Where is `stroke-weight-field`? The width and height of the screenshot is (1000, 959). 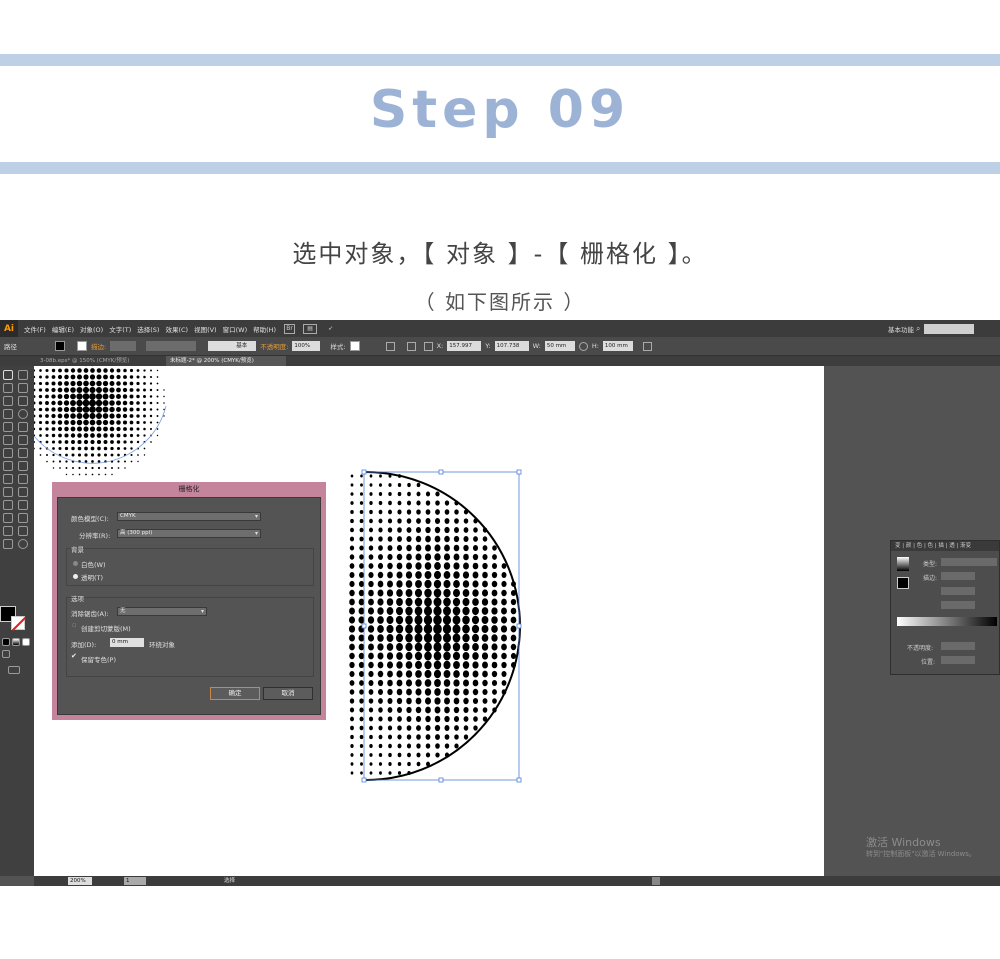
stroke-weight-field is located at coordinates (123, 346).